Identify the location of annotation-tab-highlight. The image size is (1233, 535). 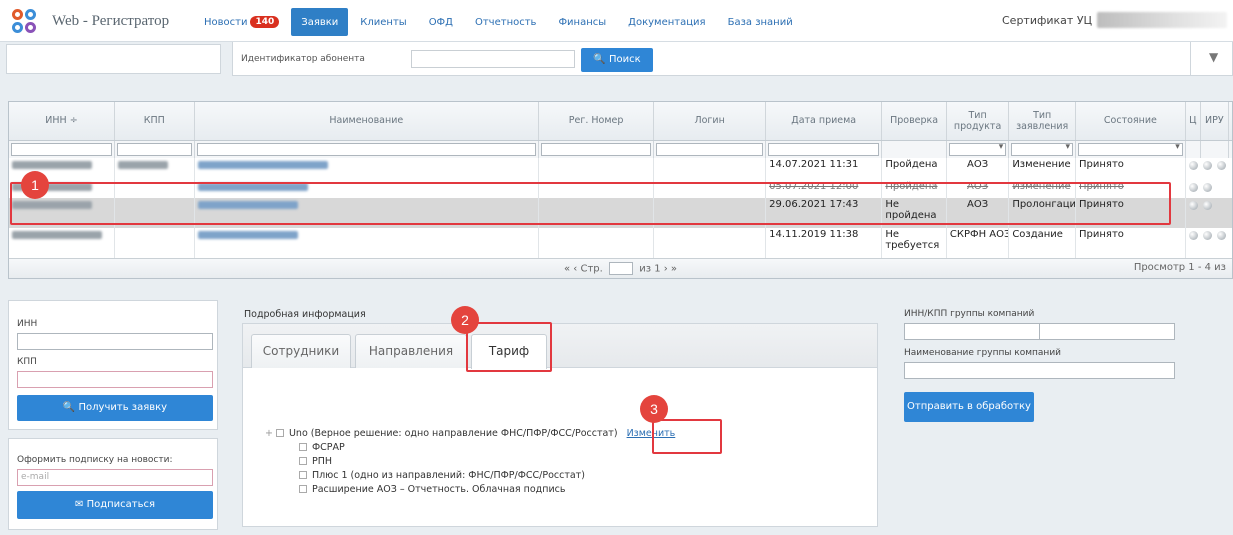
(509, 347).